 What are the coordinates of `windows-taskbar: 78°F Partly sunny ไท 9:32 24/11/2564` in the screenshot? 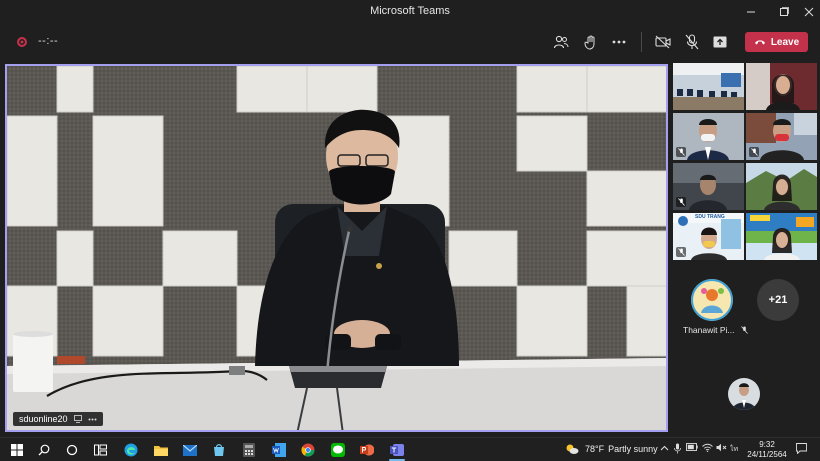 It's located at (410, 449).